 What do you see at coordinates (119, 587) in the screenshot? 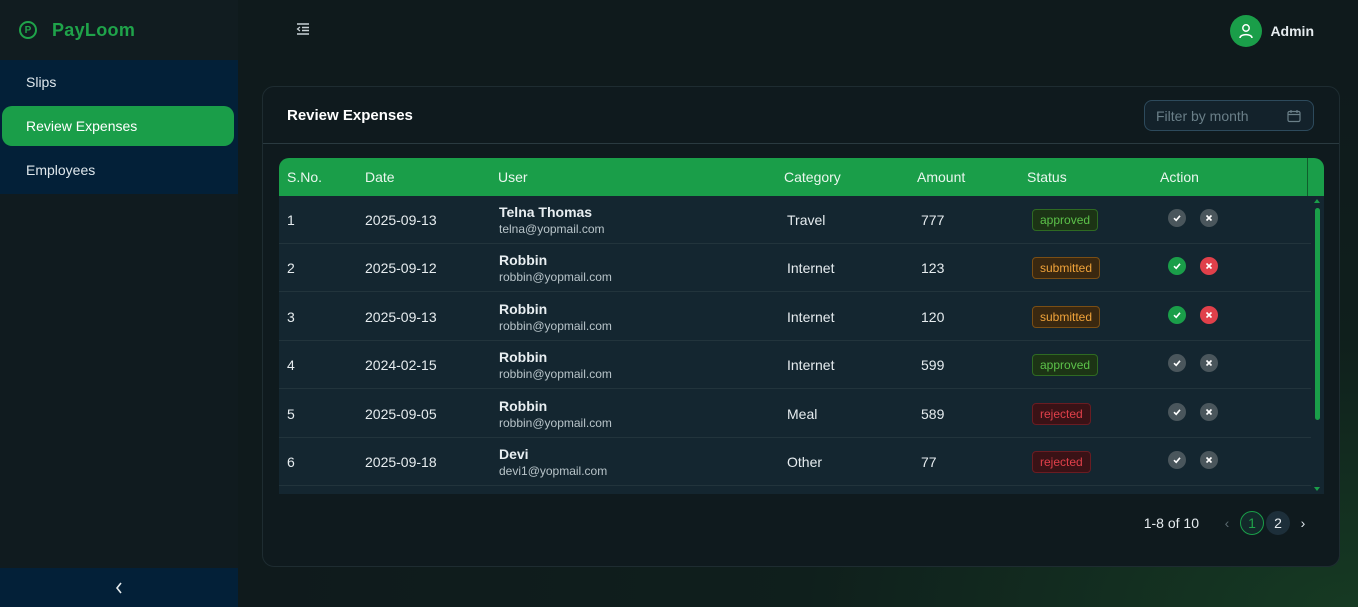
I see `sidebar-collapse-button` at bounding box center [119, 587].